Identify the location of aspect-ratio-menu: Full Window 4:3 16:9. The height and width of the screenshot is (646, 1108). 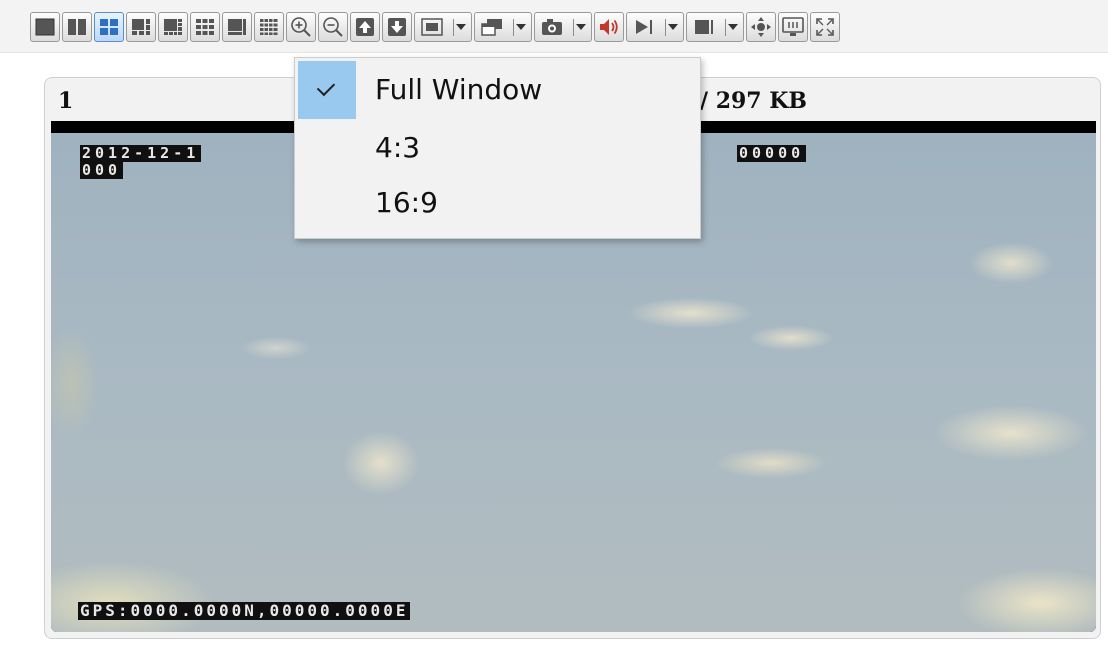
(497, 148).